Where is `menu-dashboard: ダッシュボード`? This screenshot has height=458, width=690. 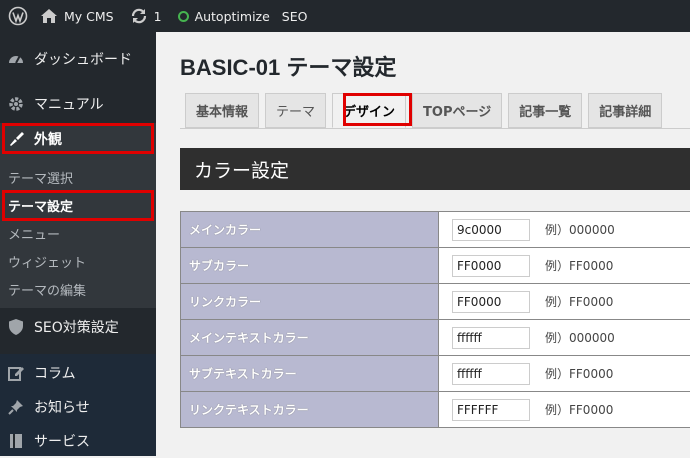
menu-dashboard: ダッシュボード is located at coordinates (78, 59).